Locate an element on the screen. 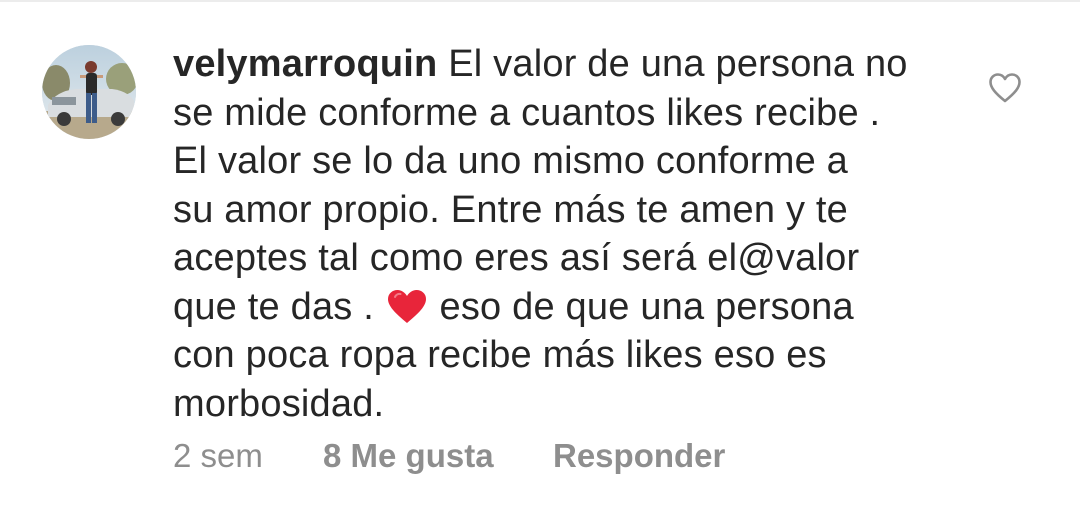 The image size is (1080, 517). comment-text-line: su amor propio. Entre más te amen y te is located at coordinates (511, 209).